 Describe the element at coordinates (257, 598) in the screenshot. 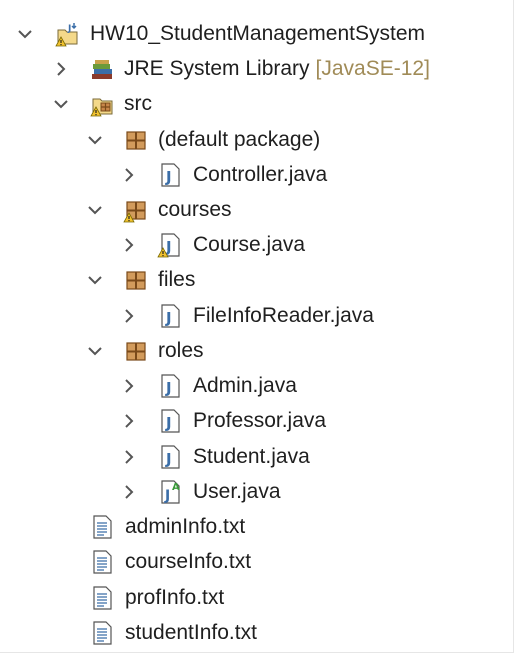

I see `tree-item-text-file: profInfo.txt` at that location.